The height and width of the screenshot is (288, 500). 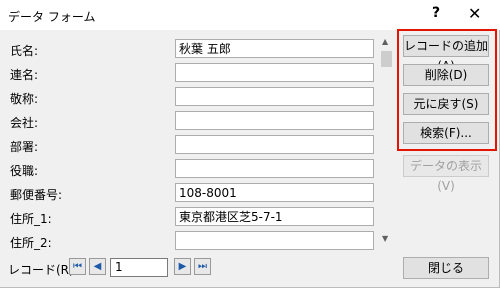 I want to click on first-icon: ⏮, so click(x=77, y=266).